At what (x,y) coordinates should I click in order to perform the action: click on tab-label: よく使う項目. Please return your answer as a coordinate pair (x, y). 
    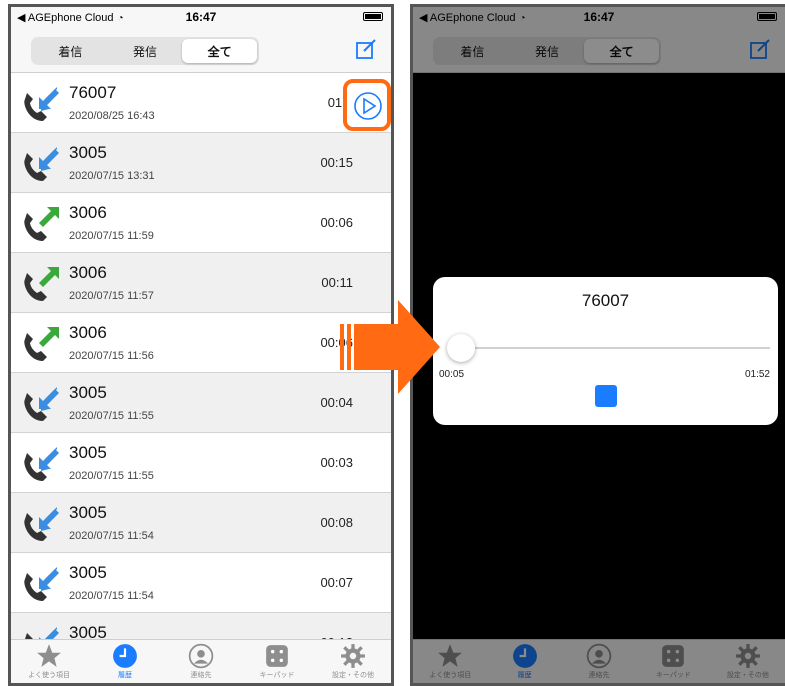
    Looking at the image, I should click on (49, 675).